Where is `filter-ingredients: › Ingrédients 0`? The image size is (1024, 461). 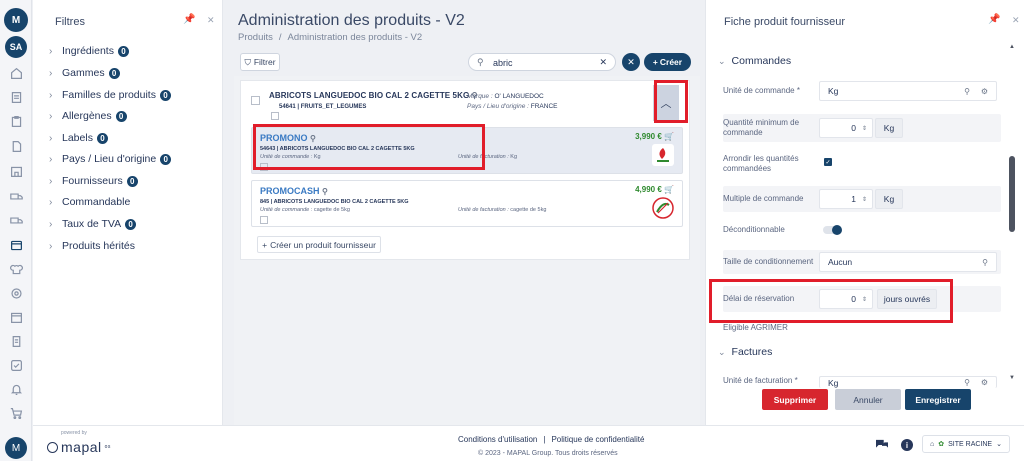
filter-ingredients: › Ingrédients 0 is located at coordinates (89, 51).